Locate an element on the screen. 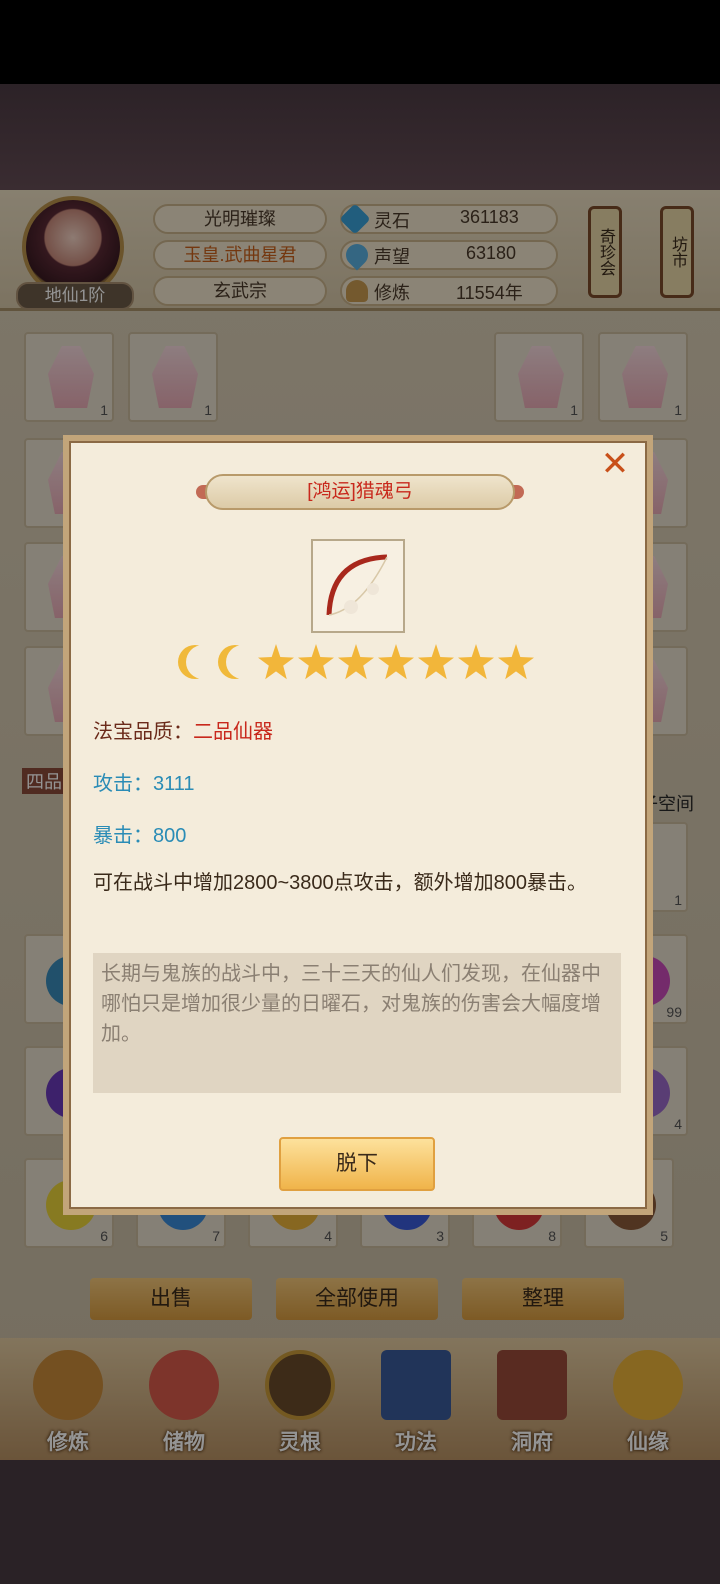 This screenshot has width=720, height=1584. item-image-frame is located at coordinates (358, 586).